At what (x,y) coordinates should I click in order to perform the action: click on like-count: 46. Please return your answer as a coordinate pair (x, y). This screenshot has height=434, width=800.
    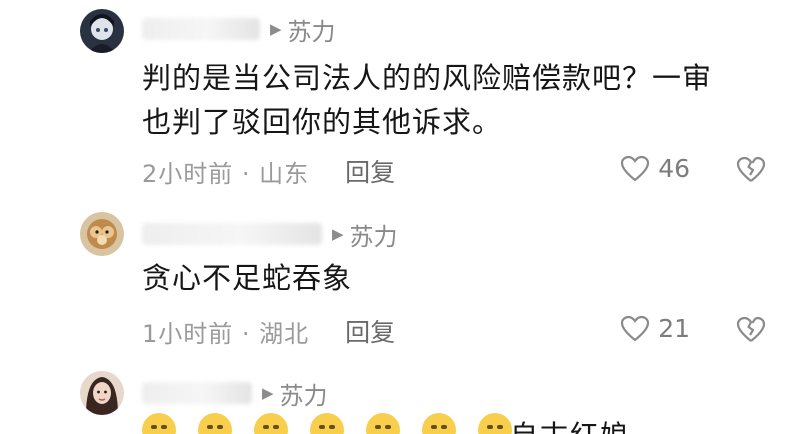
    Looking at the image, I should click on (674, 168).